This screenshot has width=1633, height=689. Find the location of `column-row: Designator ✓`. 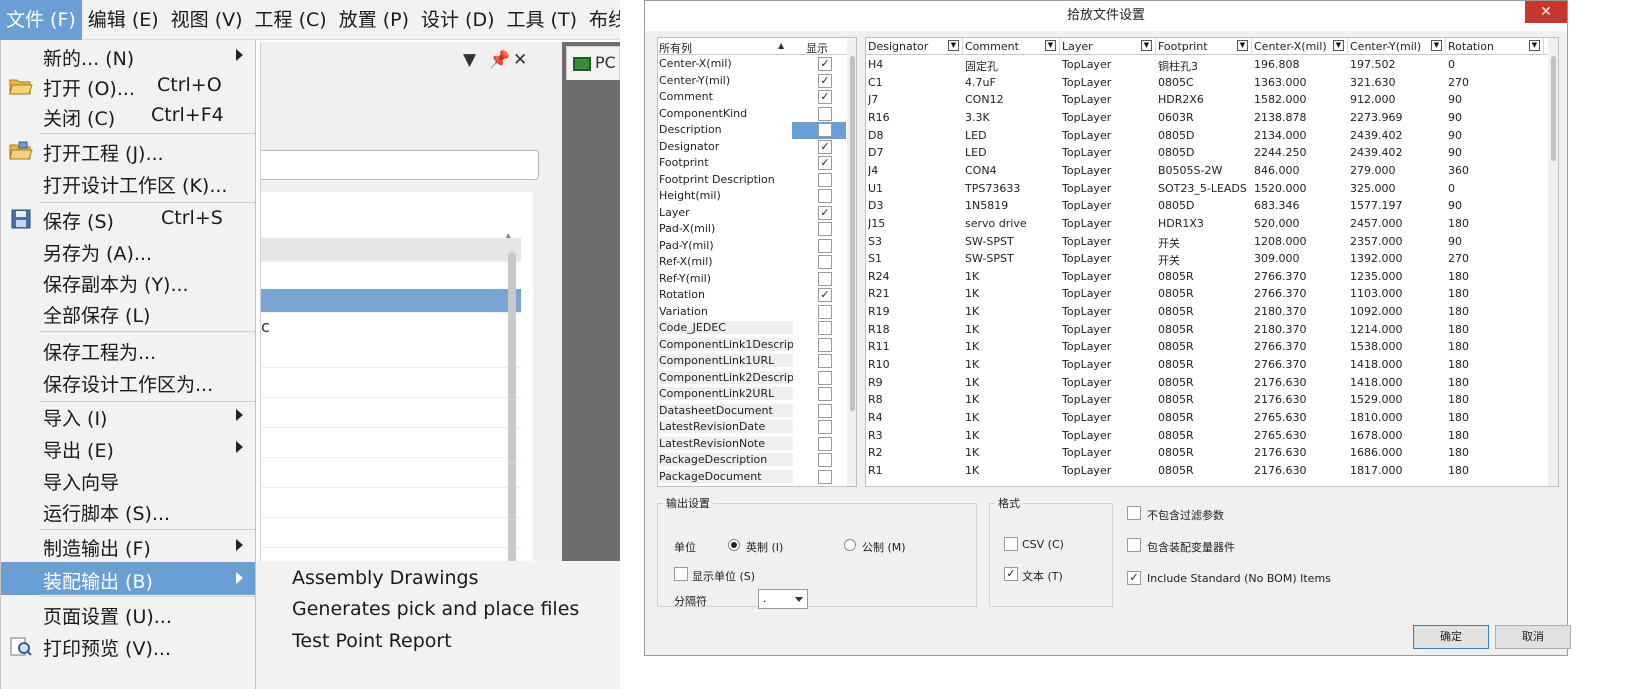

column-row: Designator ✓ is located at coordinates (752, 147).